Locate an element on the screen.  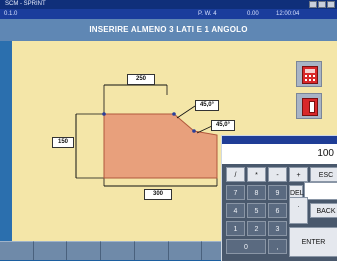
instruction-banner: INSERIRE ALMENO 3 LATI E 1 ANGOLO is located at coordinates (168, 30).